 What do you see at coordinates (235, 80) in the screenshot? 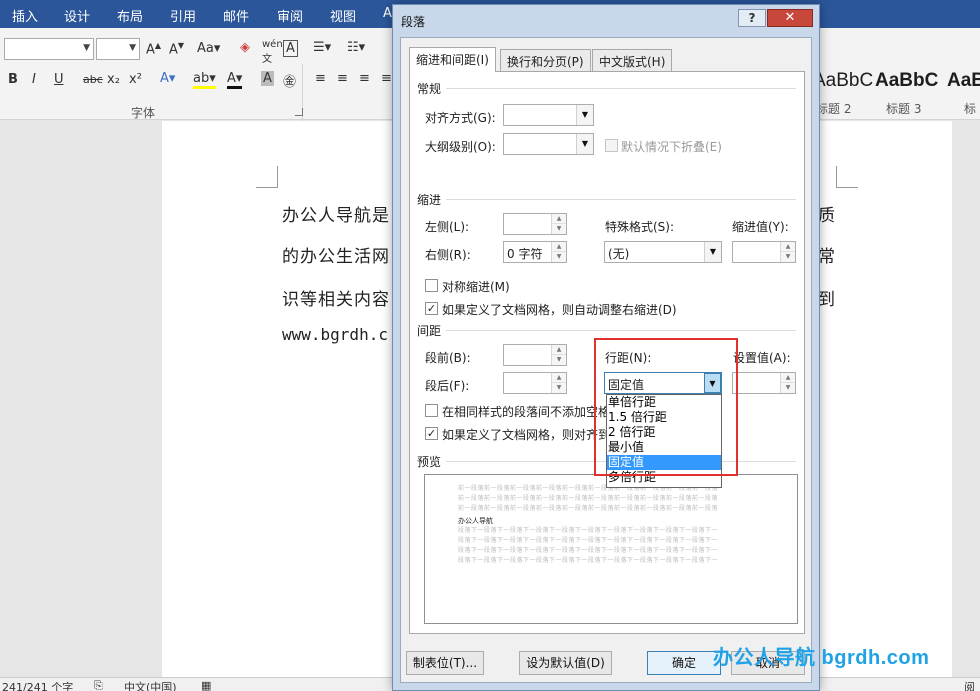
I see `font-color-icon: A▾` at bounding box center [235, 80].